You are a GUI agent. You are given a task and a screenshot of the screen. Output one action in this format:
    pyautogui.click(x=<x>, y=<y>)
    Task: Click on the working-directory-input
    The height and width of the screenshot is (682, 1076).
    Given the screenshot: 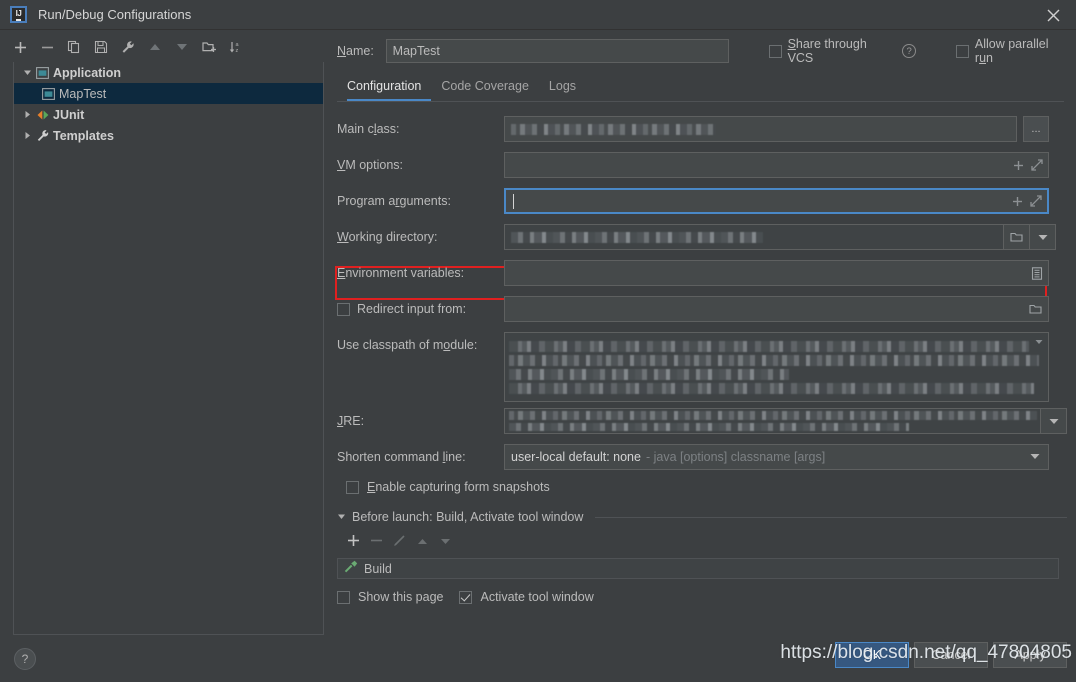 What is the action you would take?
    pyautogui.click(x=754, y=237)
    